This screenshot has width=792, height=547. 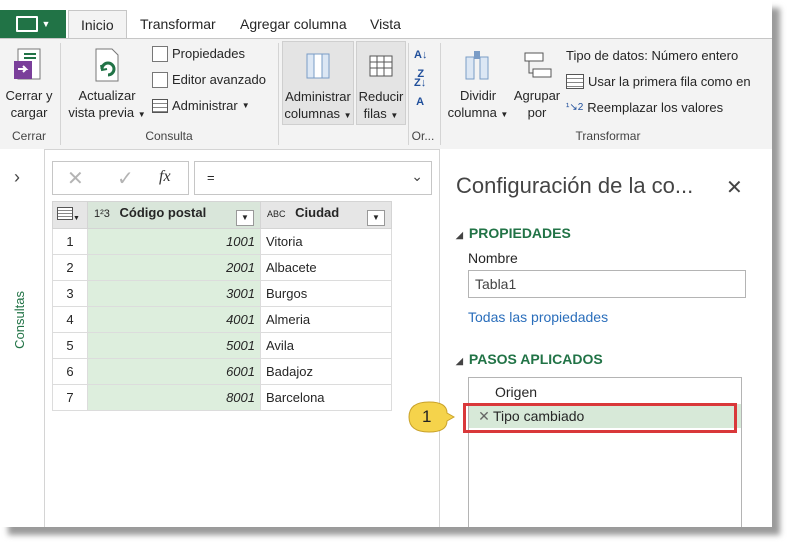 I want to click on table-row: 1 1001 Vitoria, so click(x=222, y=241).